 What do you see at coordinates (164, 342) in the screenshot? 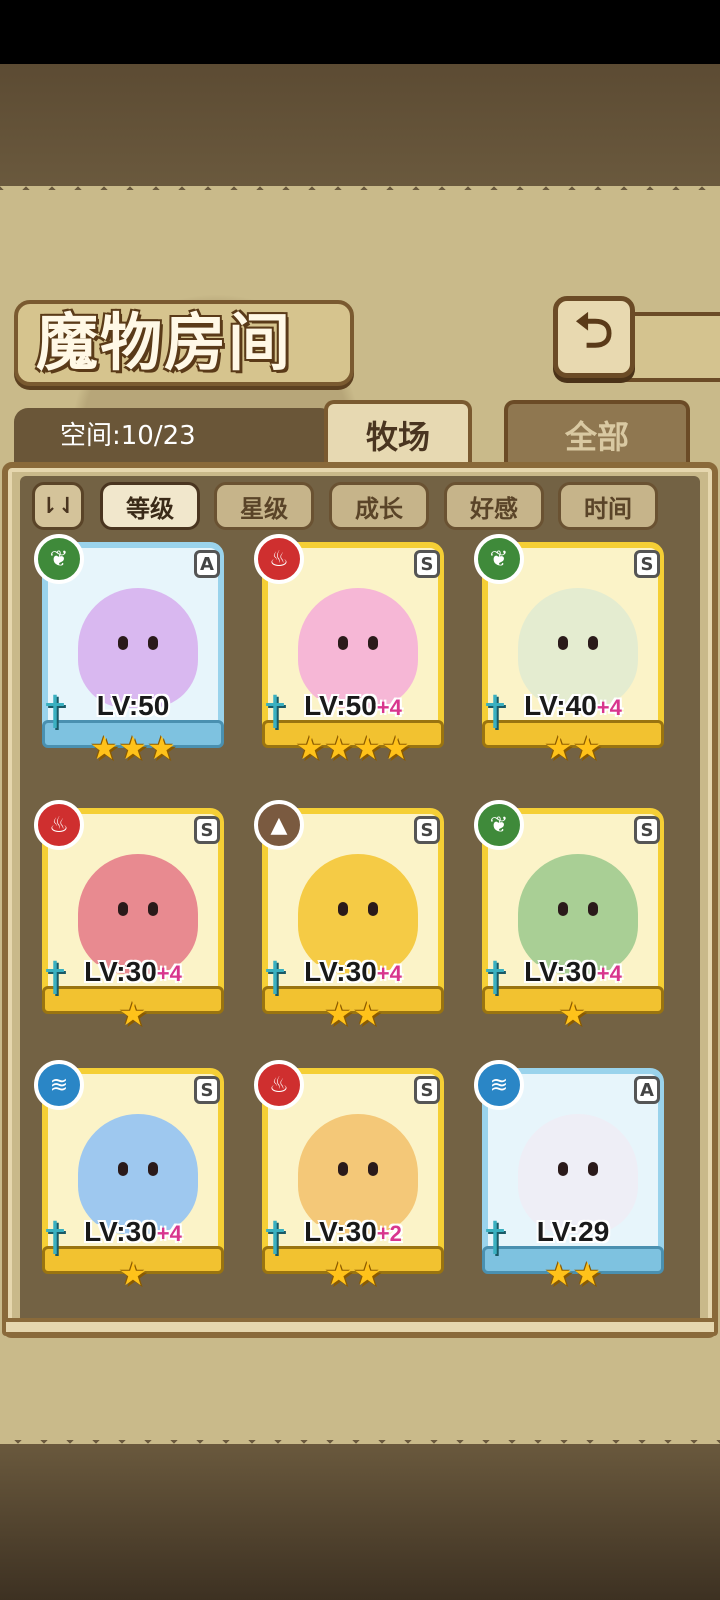
I see `page-title: 魔物房间` at bounding box center [164, 342].